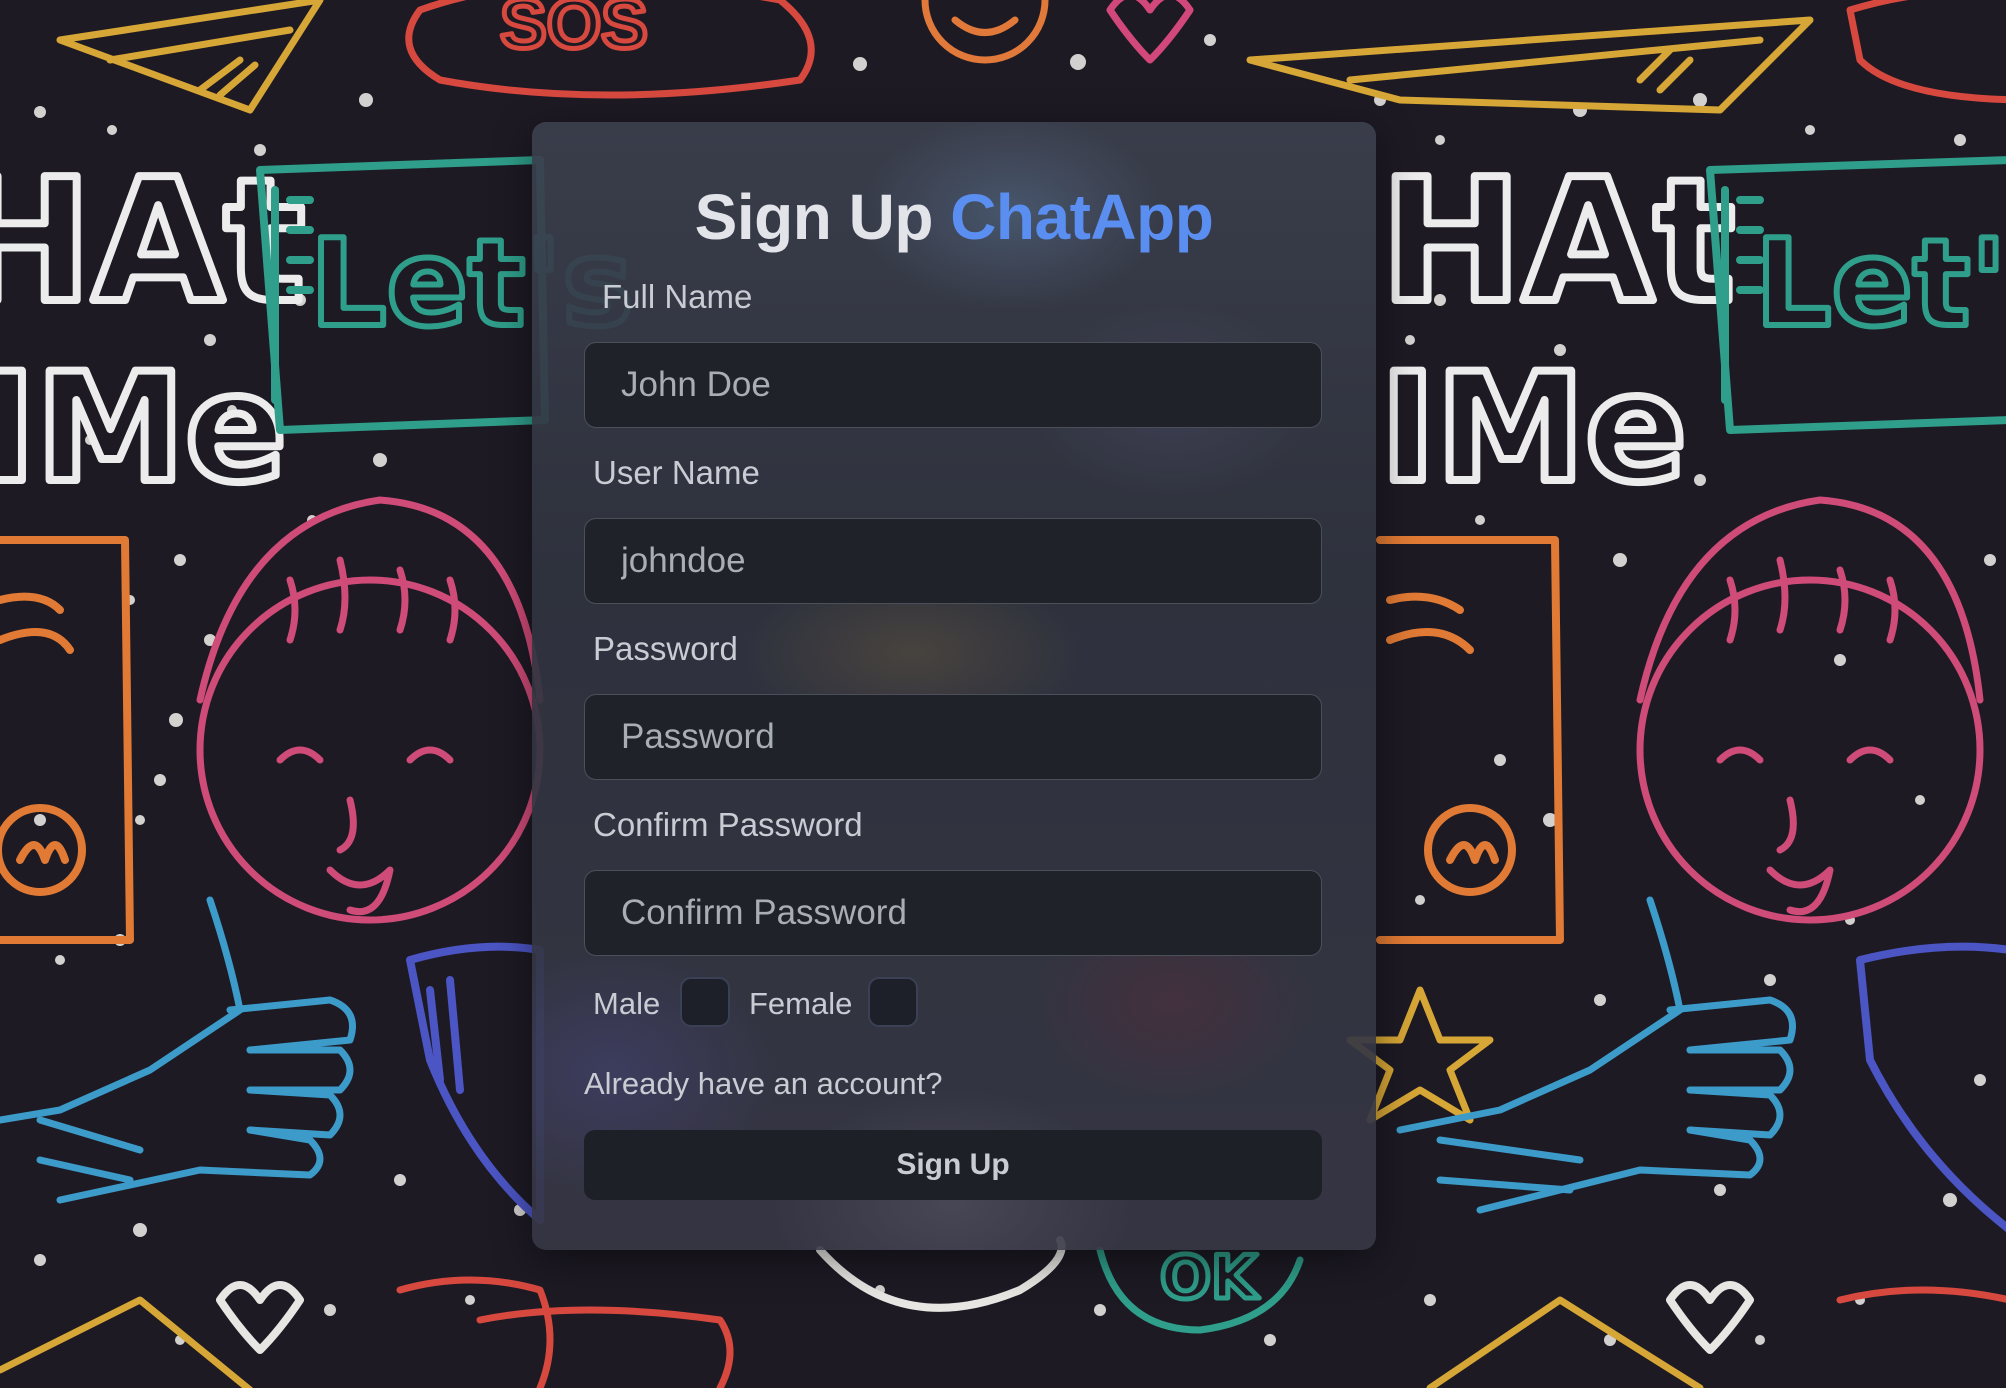 The image size is (2006, 1388). Describe the element at coordinates (953, 385) in the screenshot. I see `full-name-input` at that location.